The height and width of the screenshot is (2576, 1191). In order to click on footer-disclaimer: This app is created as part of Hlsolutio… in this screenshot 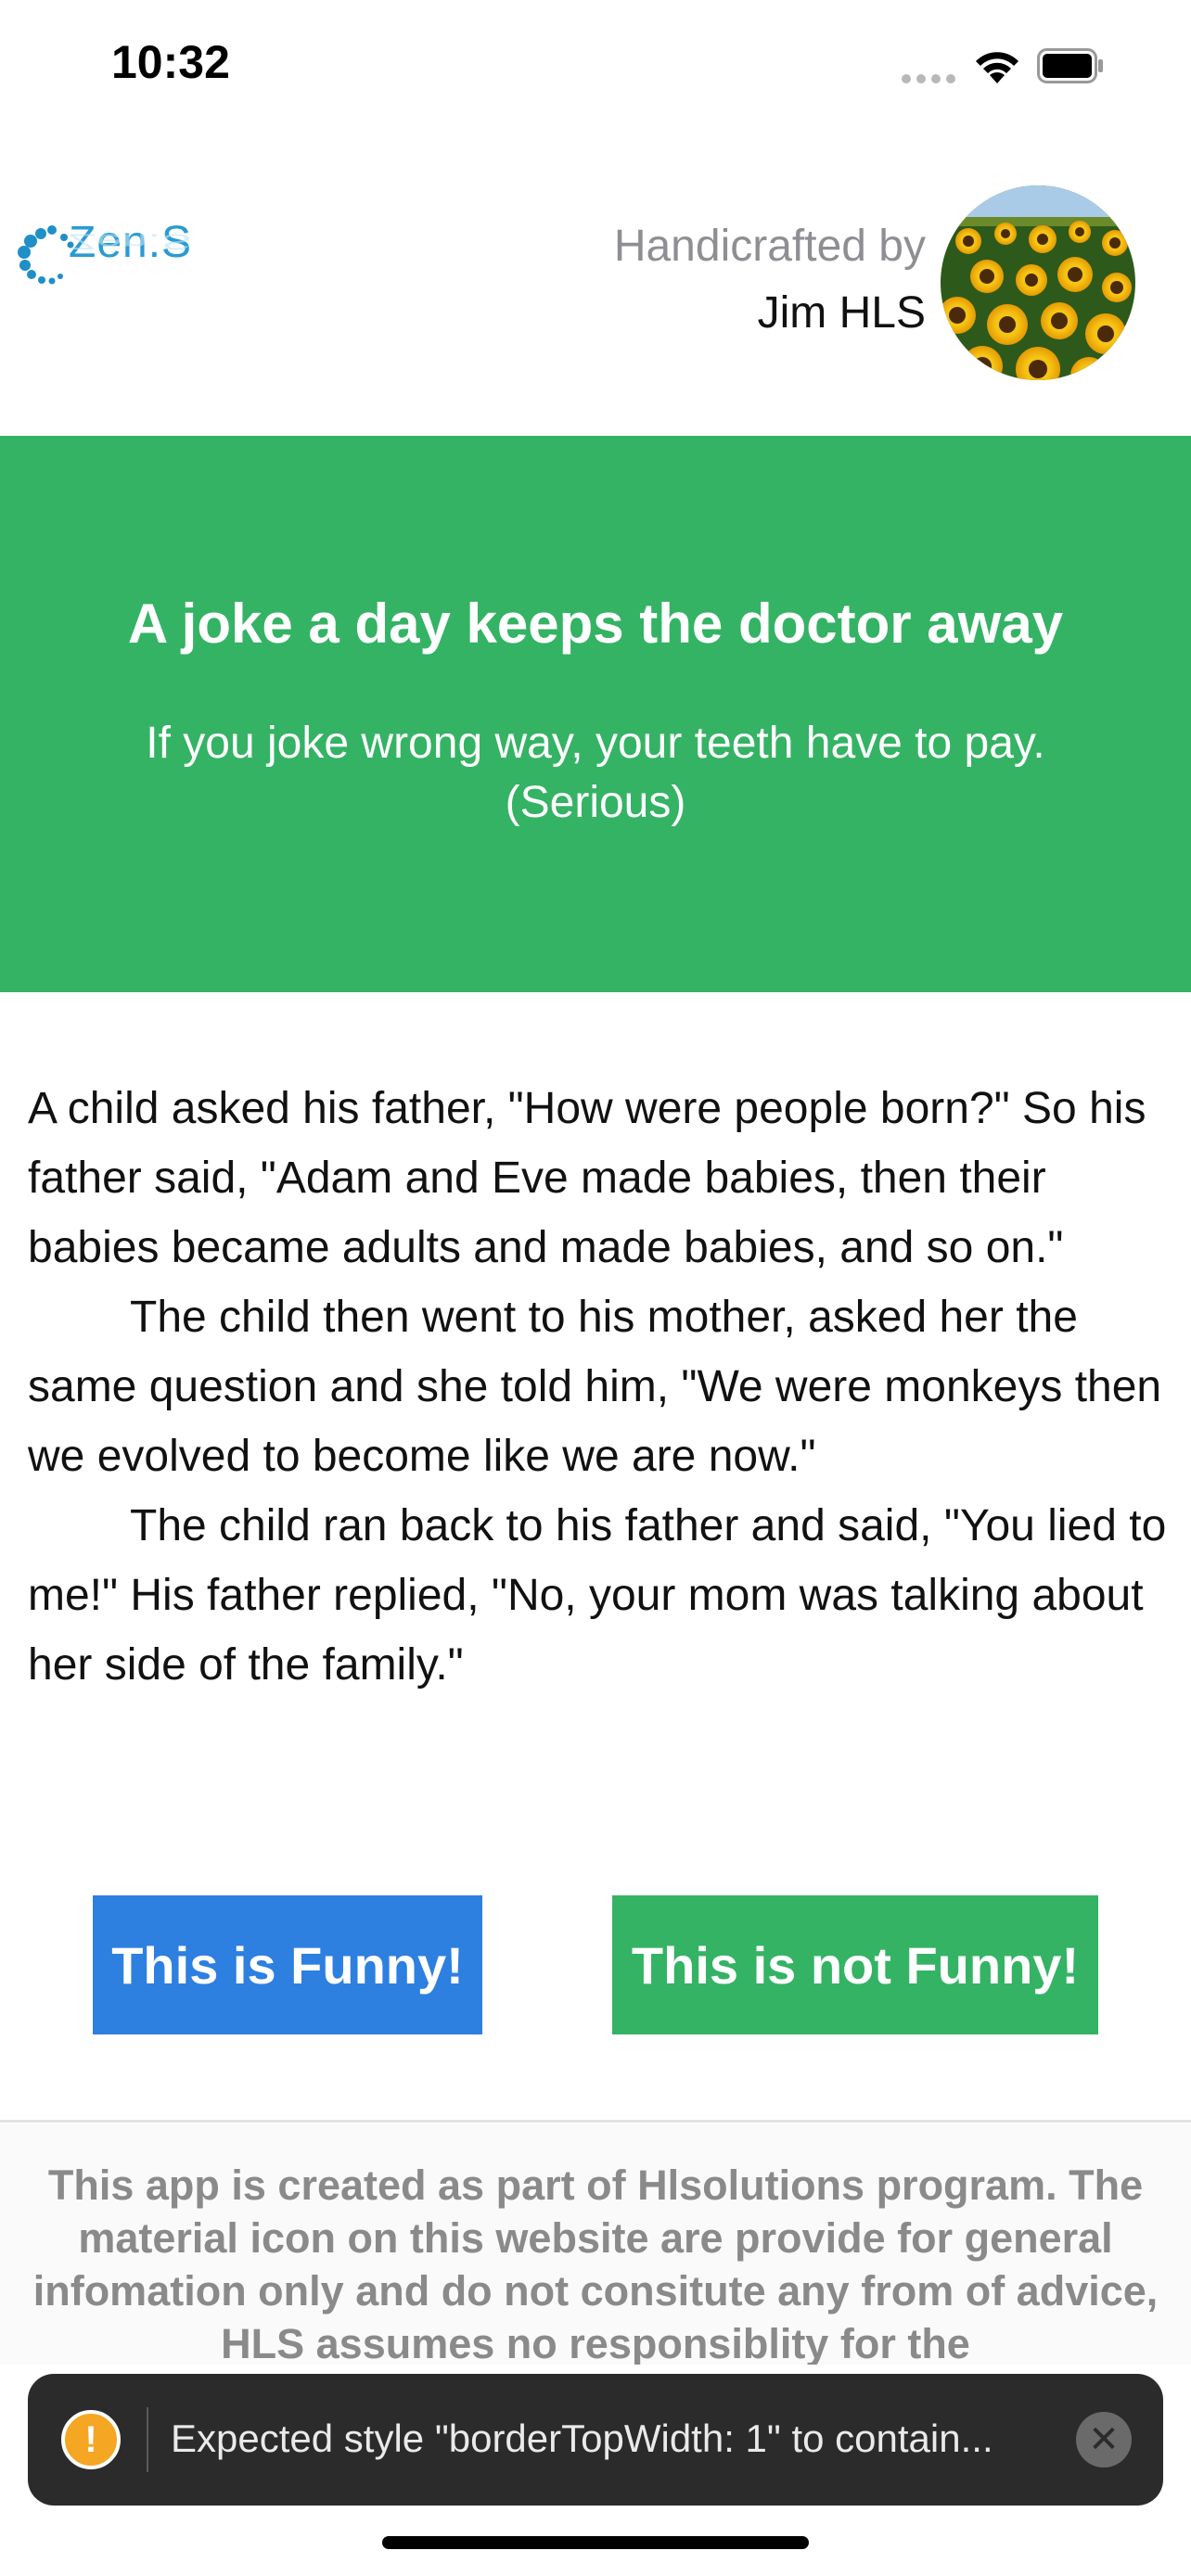, I will do `click(595, 2263)`.